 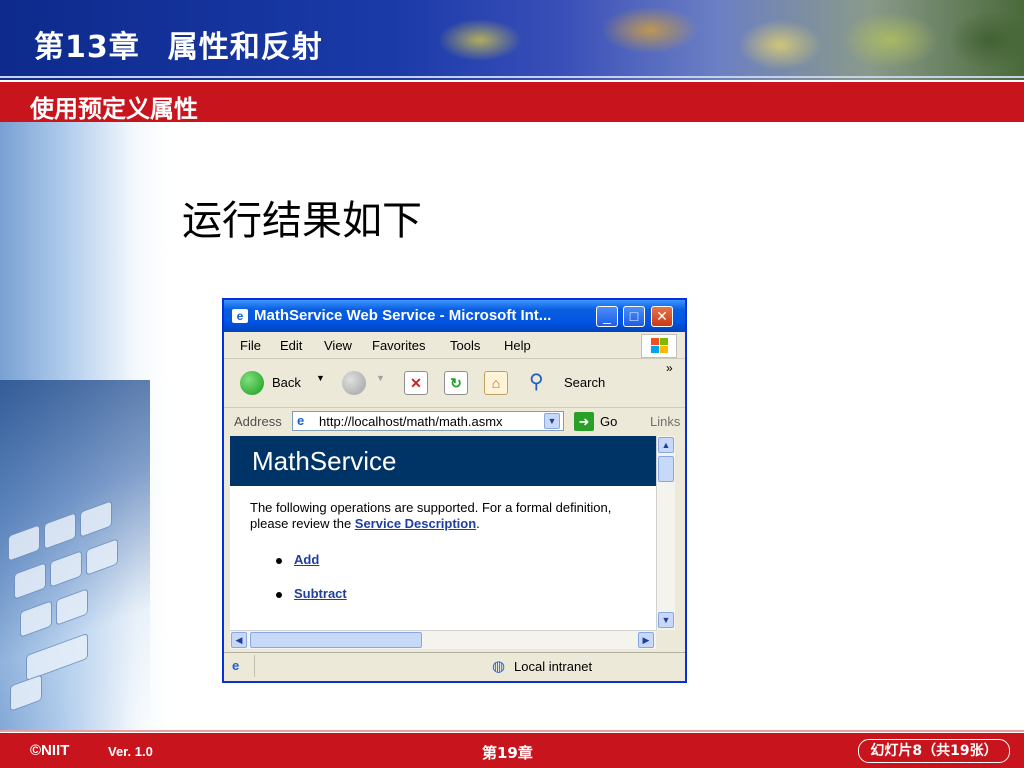 What do you see at coordinates (398, 345) in the screenshot?
I see `menu-favorites: Favorites` at bounding box center [398, 345].